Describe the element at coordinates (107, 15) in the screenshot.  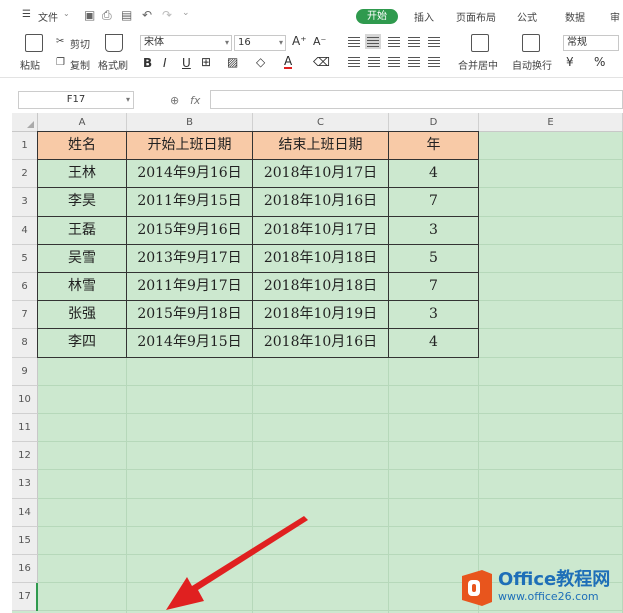
I see `print-icon: ⎙` at that location.